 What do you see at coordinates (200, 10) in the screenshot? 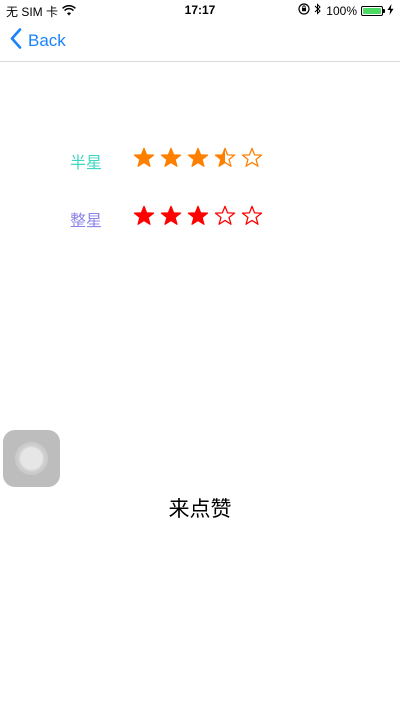
I see `status-bar: 无 SIM 卡 17:17 100%` at bounding box center [200, 10].